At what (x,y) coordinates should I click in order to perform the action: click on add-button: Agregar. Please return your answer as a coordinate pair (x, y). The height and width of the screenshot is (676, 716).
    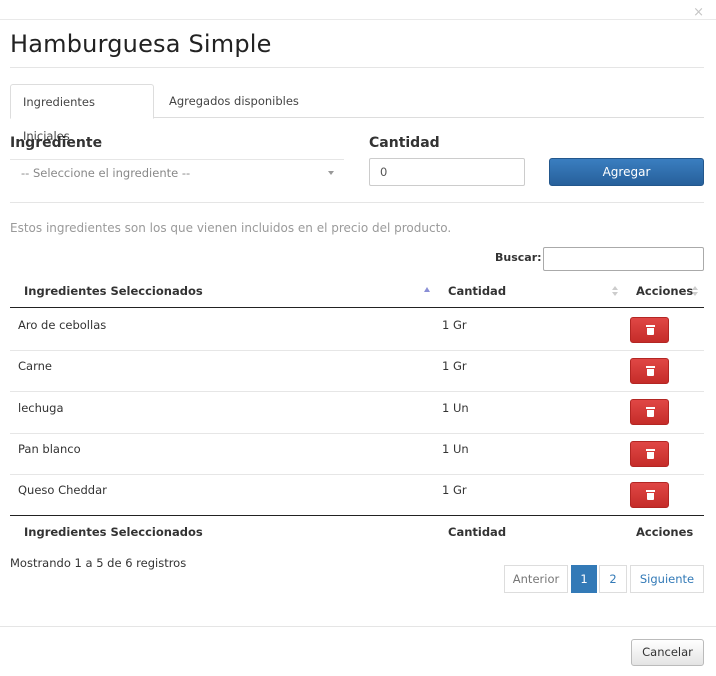
    Looking at the image, I should click on (626, 172).